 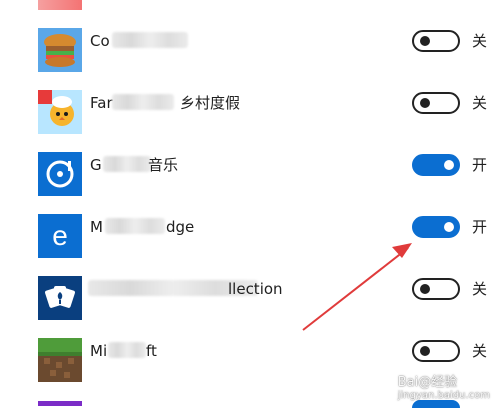 What do you see at coordinates (60, 112) in the screenshot?
I see `chef-chick-icon` at bounding box center [60, 112].